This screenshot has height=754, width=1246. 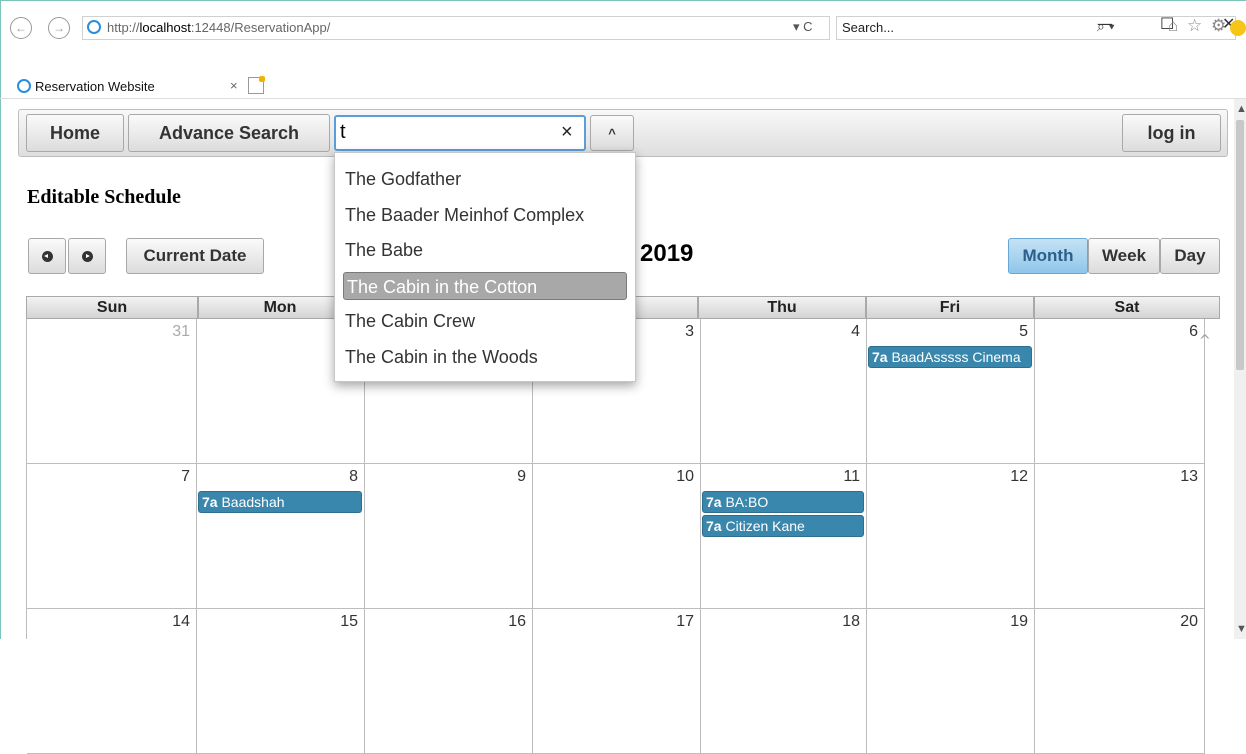 What do you see at coordinates (783, 502) in the screenshot?
I see `calendar-event: 7a BA:BO` at bounding box center [783, 502].